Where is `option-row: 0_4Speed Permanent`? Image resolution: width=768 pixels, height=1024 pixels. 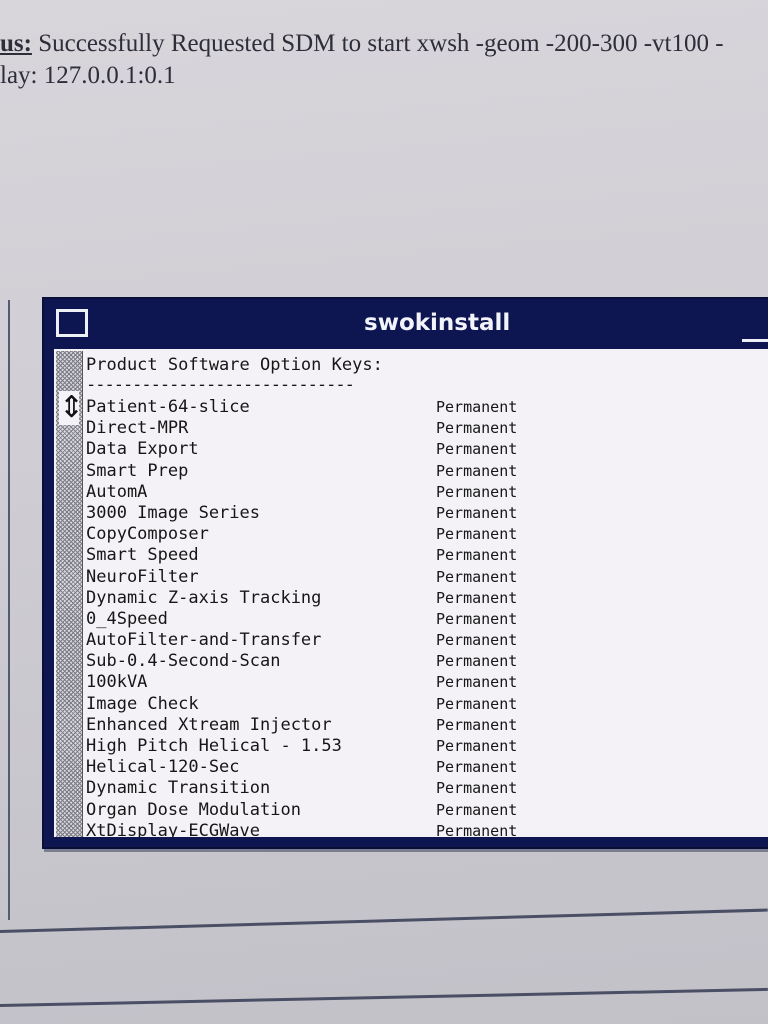 option-row: 0_4Speed Permanent is located at coordinates (427, 619).